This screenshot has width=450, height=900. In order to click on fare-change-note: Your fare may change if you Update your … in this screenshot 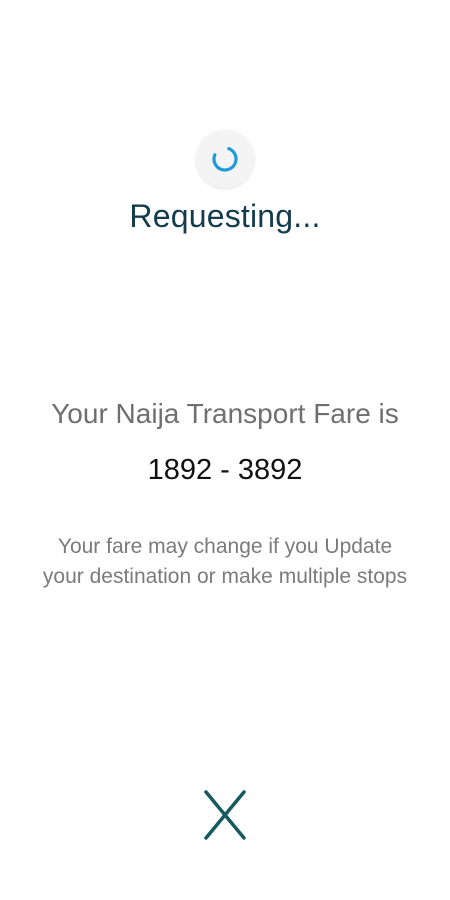, I will do `click(225, 561)`.